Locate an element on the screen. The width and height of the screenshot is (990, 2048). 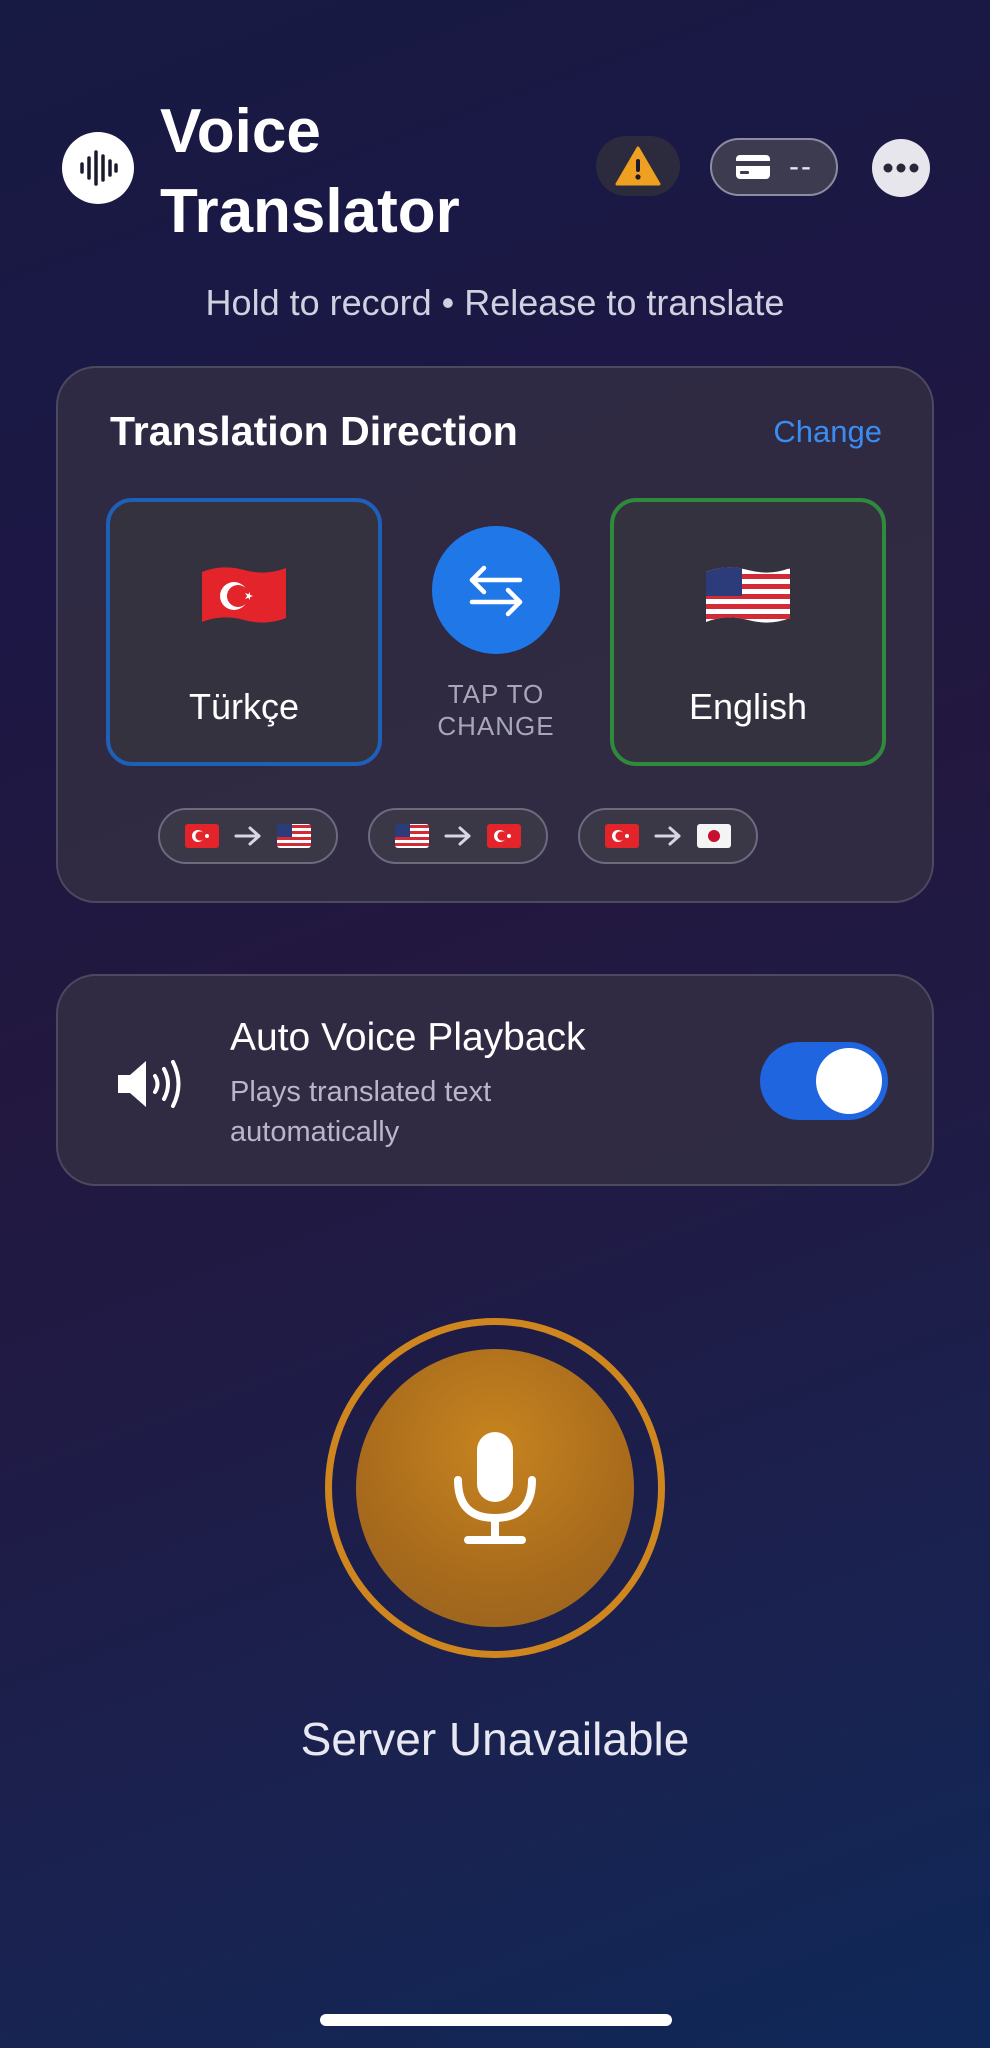
tap-to-change-label: TAP TO CHANGE is located at coordinates (496, 710).